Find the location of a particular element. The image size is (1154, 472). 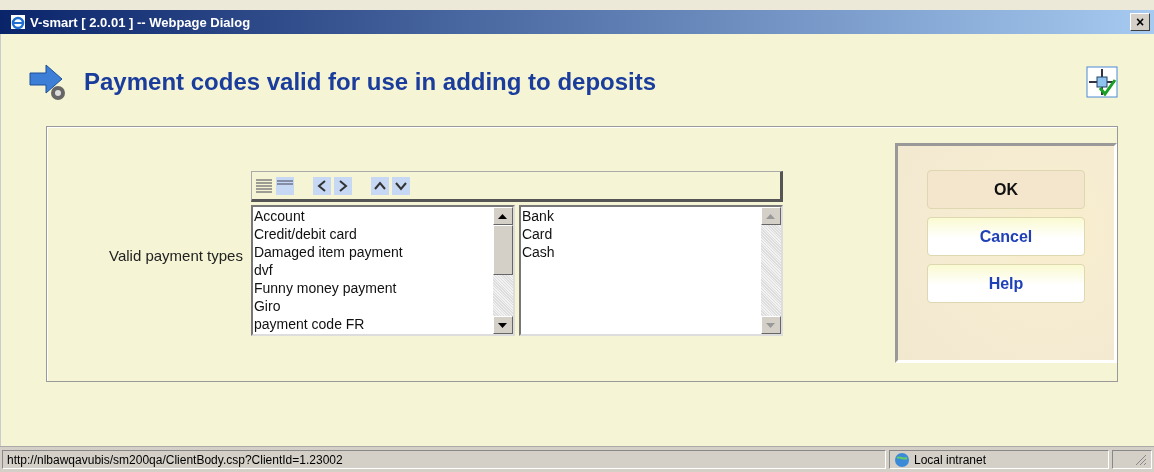

chosen-list: Bank Card Cash is located at coordinates (650, 270).